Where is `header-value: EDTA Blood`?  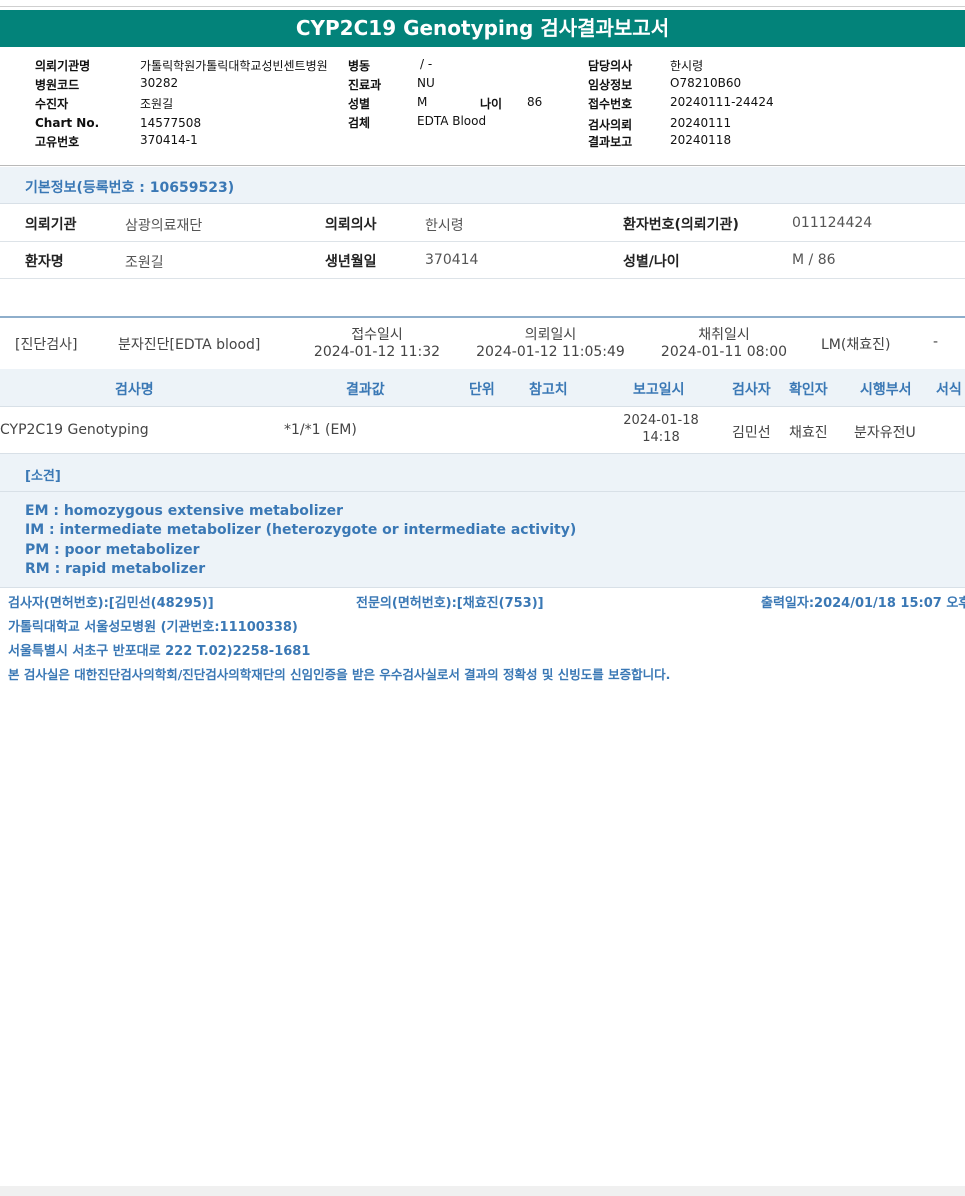
header-value: EDTA Blood is located at coordinates (452, 121).